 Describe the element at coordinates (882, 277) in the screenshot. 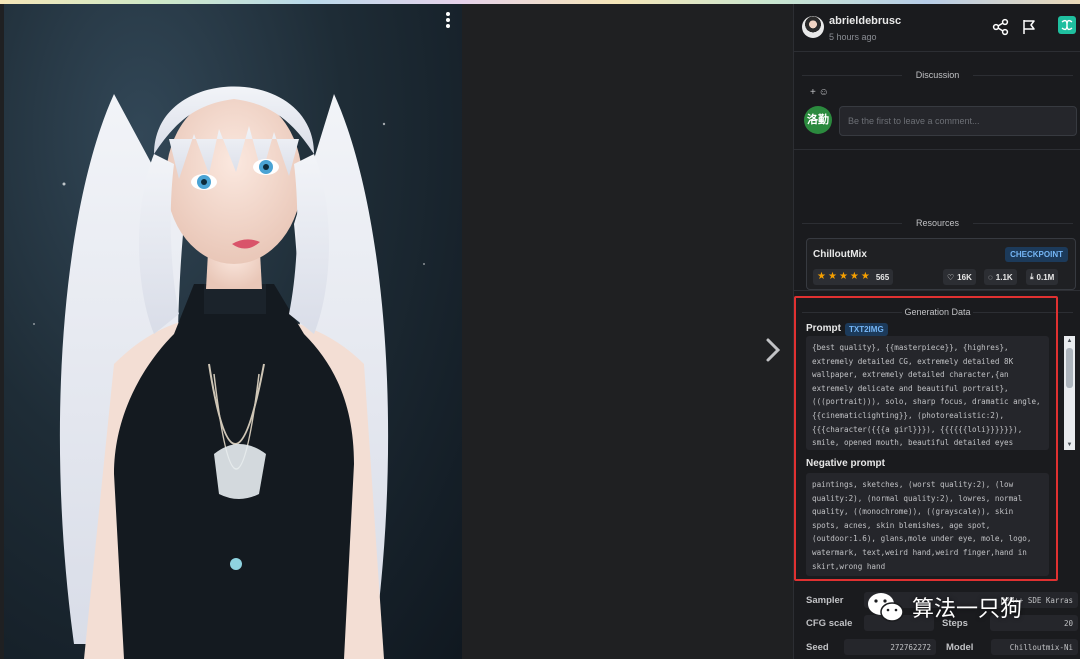

I see `rating-count: 565` at that location.